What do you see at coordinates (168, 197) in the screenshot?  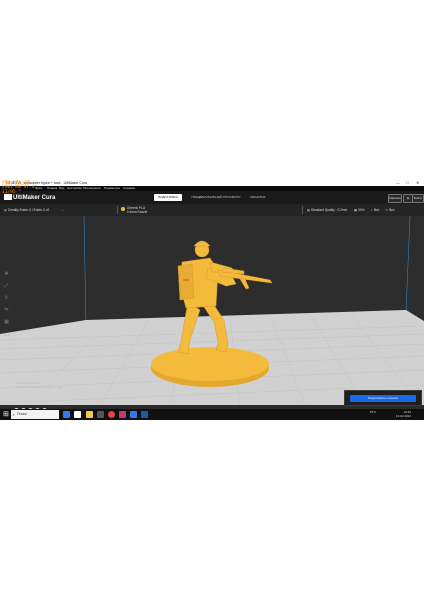 I see `tab-prepare: ПОДГОТОВКА` at bounding box center [168, 197].